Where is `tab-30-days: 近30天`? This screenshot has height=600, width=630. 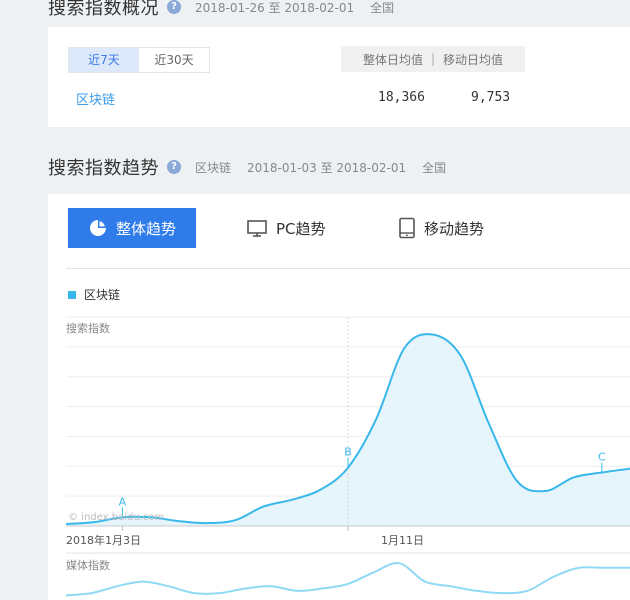
tab-30-days: 近30天 is located at coordinates (174, 60).